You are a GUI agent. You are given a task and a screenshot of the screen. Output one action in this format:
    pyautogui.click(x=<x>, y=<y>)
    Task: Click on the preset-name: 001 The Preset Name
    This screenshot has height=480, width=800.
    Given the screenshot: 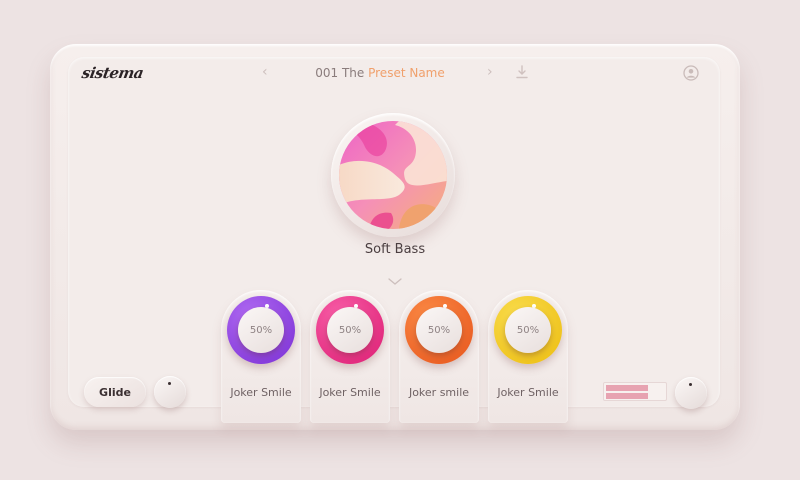 What is the action you would take?
    pyautogui.click(x=380, y=73)
    